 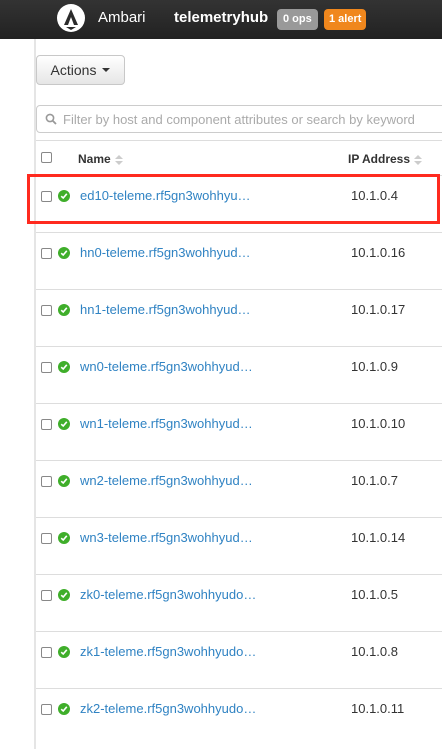 I want to click on select-all-checkbox, so click(x=46, y=157).